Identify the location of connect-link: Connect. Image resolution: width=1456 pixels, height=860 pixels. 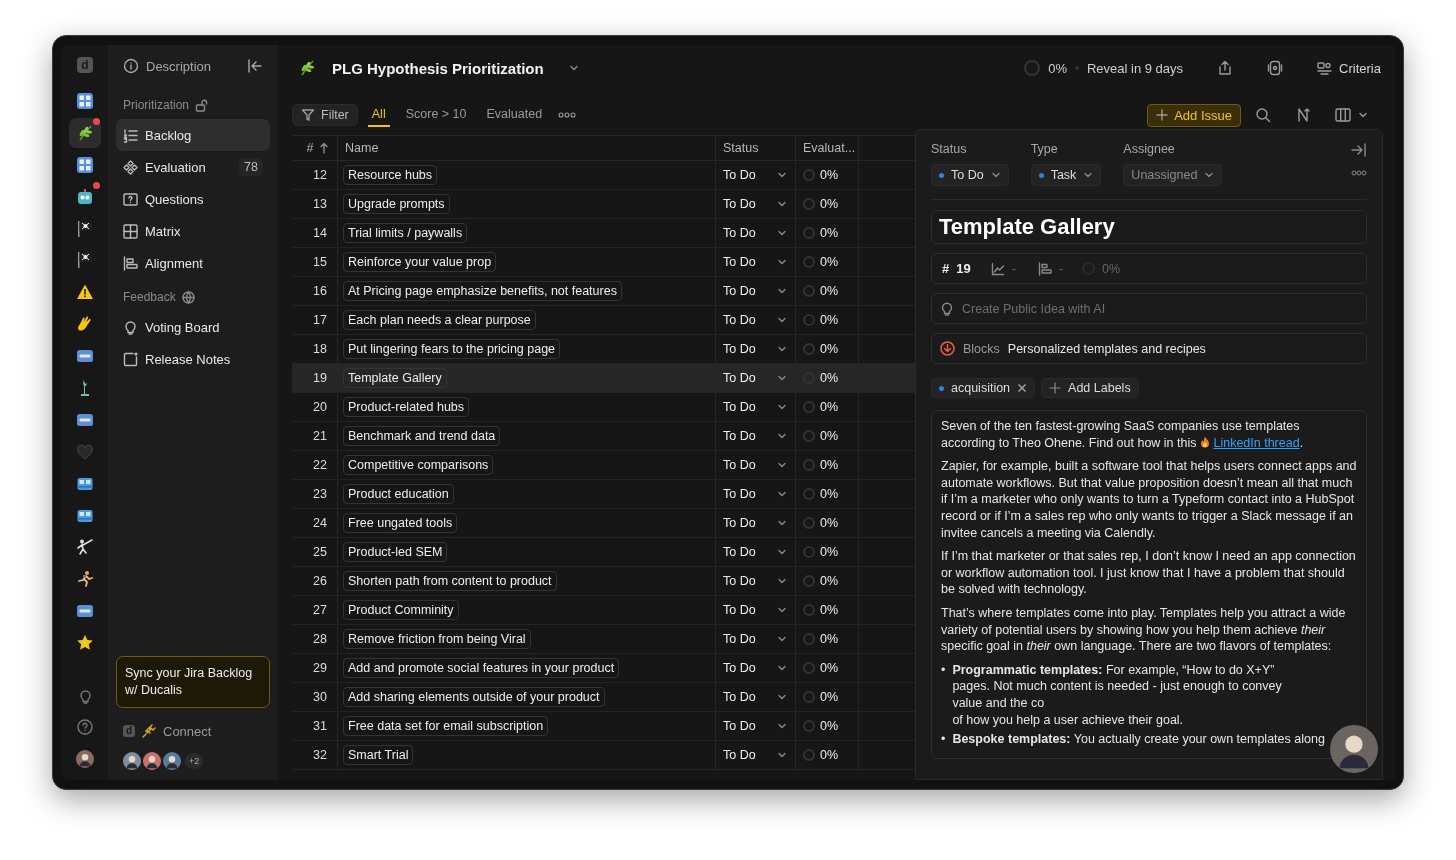
(187, 731).